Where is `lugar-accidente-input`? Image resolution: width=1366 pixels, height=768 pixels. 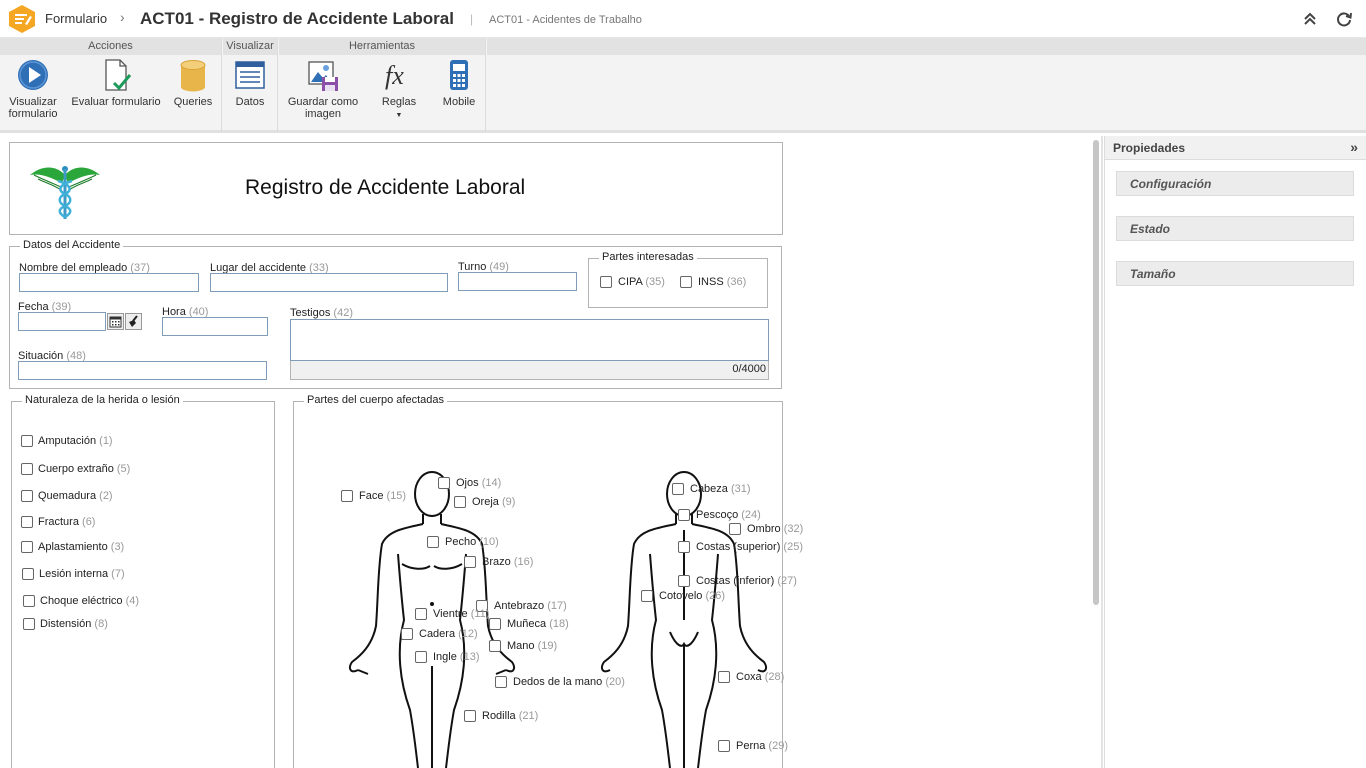
lugar-accidente-input is located at coordinates (329, 282).